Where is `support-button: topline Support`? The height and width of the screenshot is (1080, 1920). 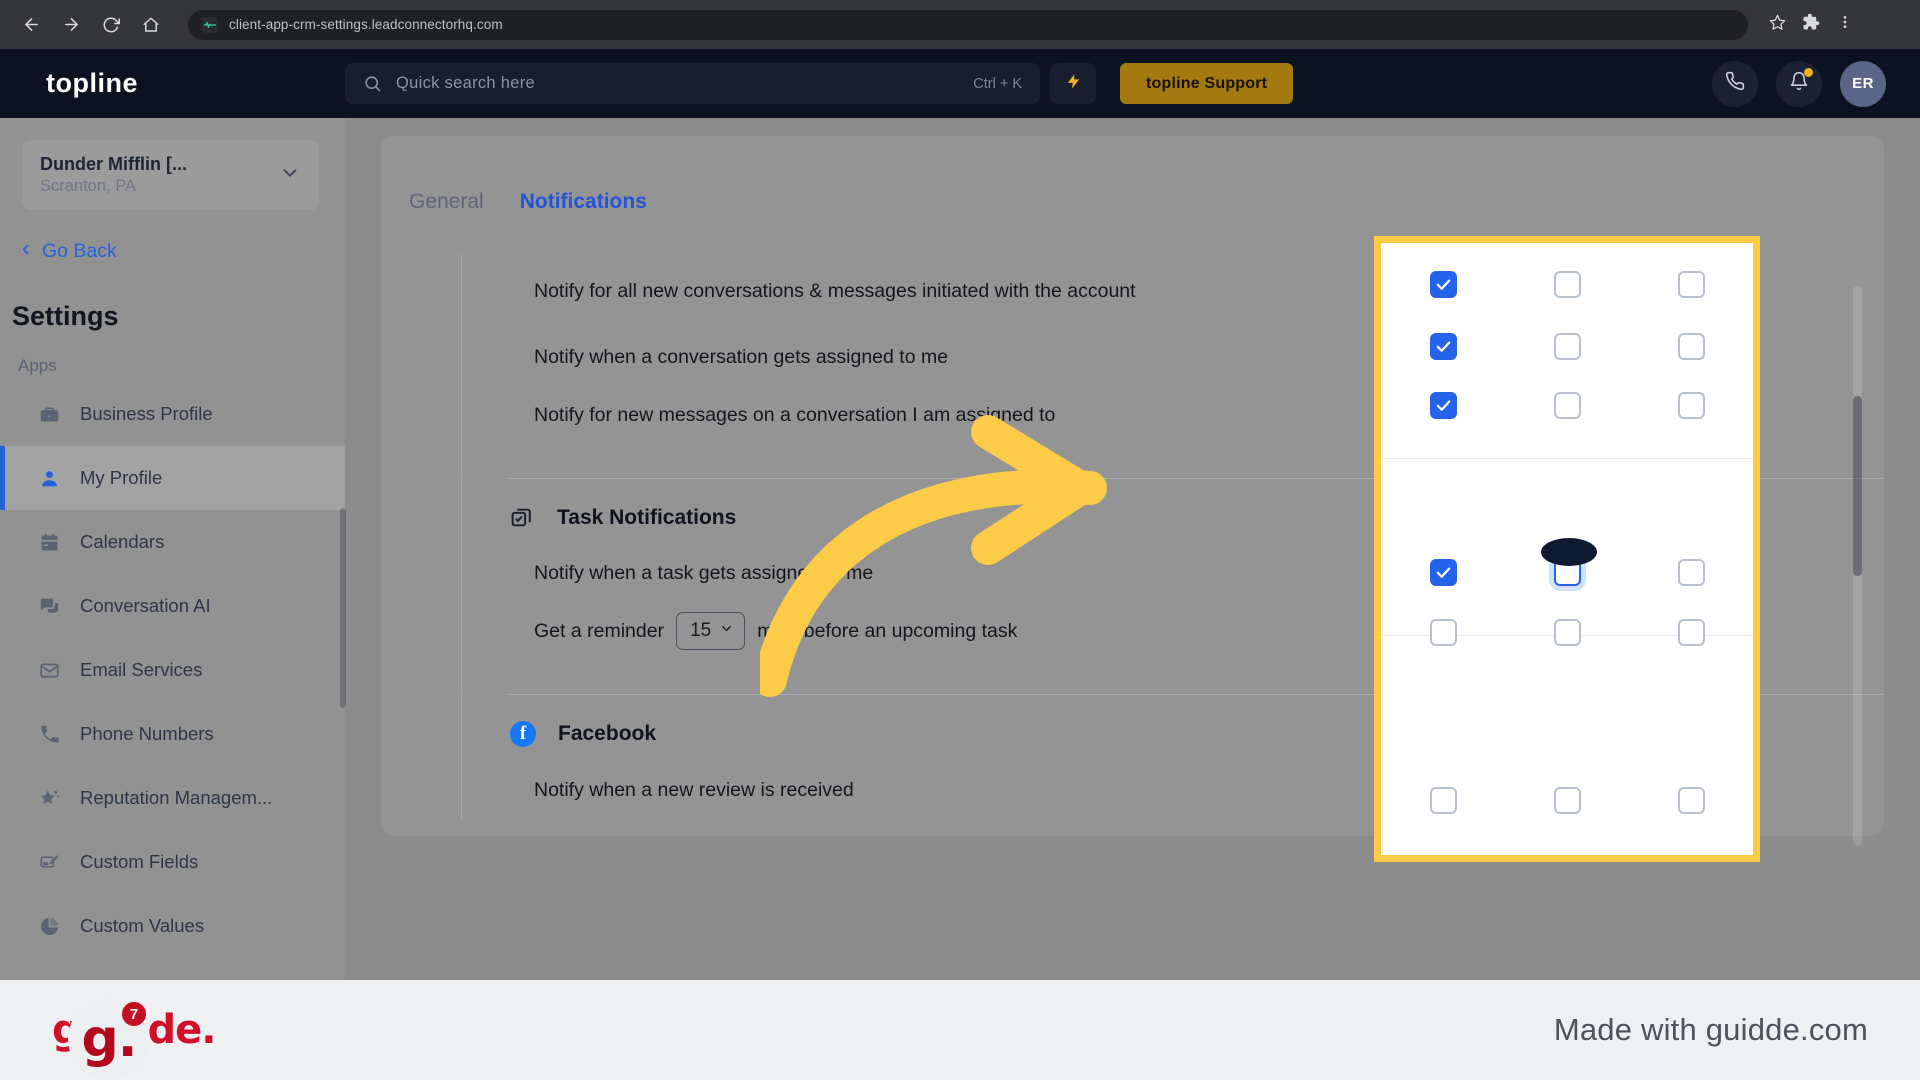
support-button: topline Support is located at coordinates (1207, 83).